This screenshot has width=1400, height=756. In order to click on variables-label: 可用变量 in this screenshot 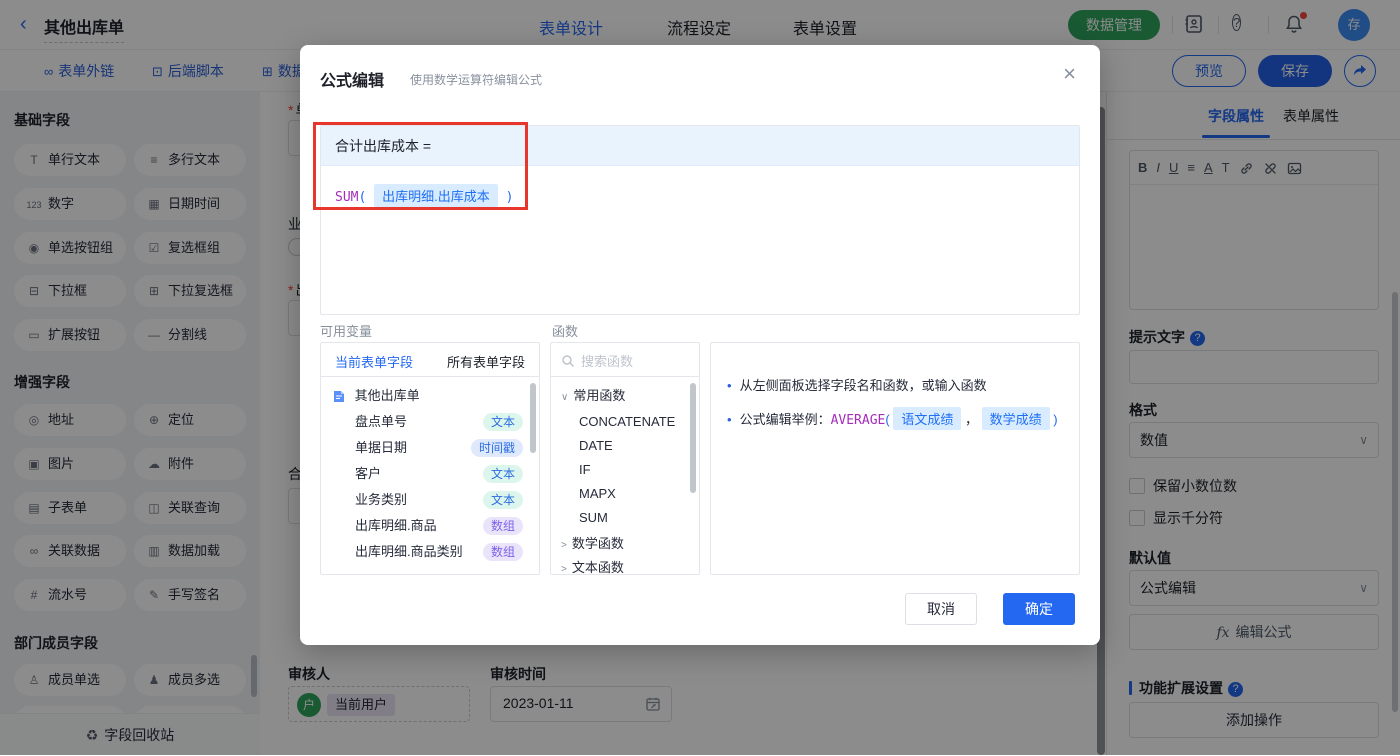, I will do `click(346, 331)`.